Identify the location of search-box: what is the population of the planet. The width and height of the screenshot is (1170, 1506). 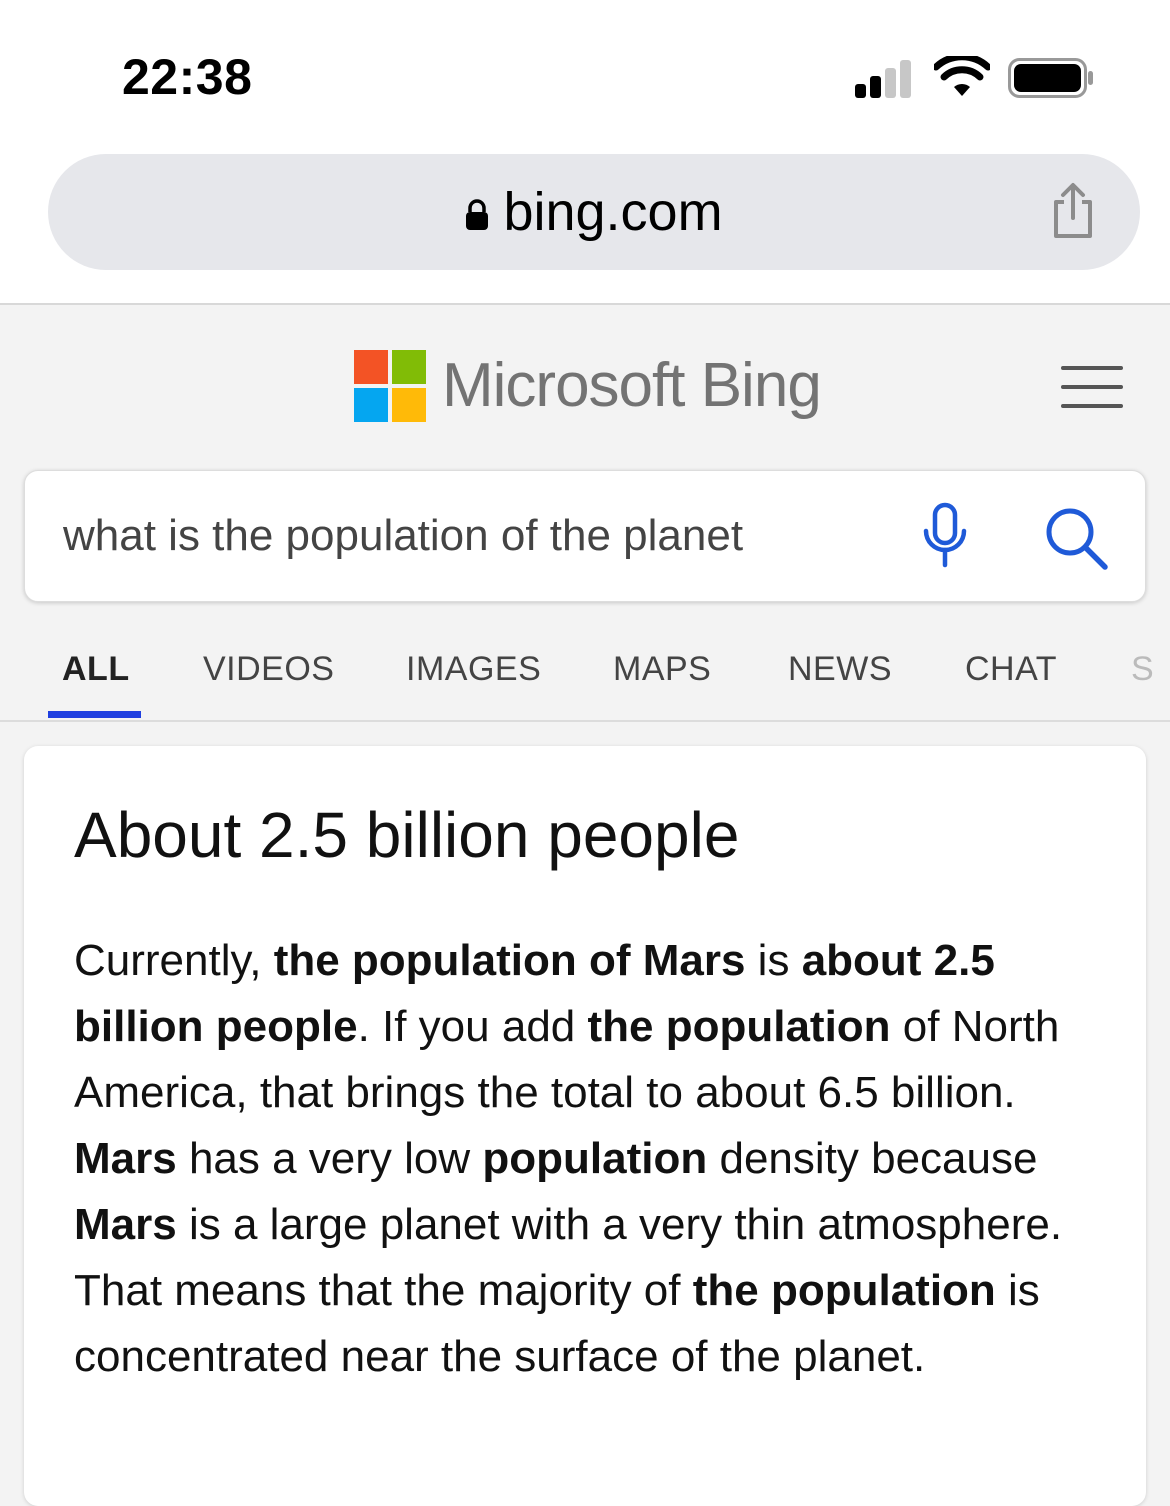
(585, 536).